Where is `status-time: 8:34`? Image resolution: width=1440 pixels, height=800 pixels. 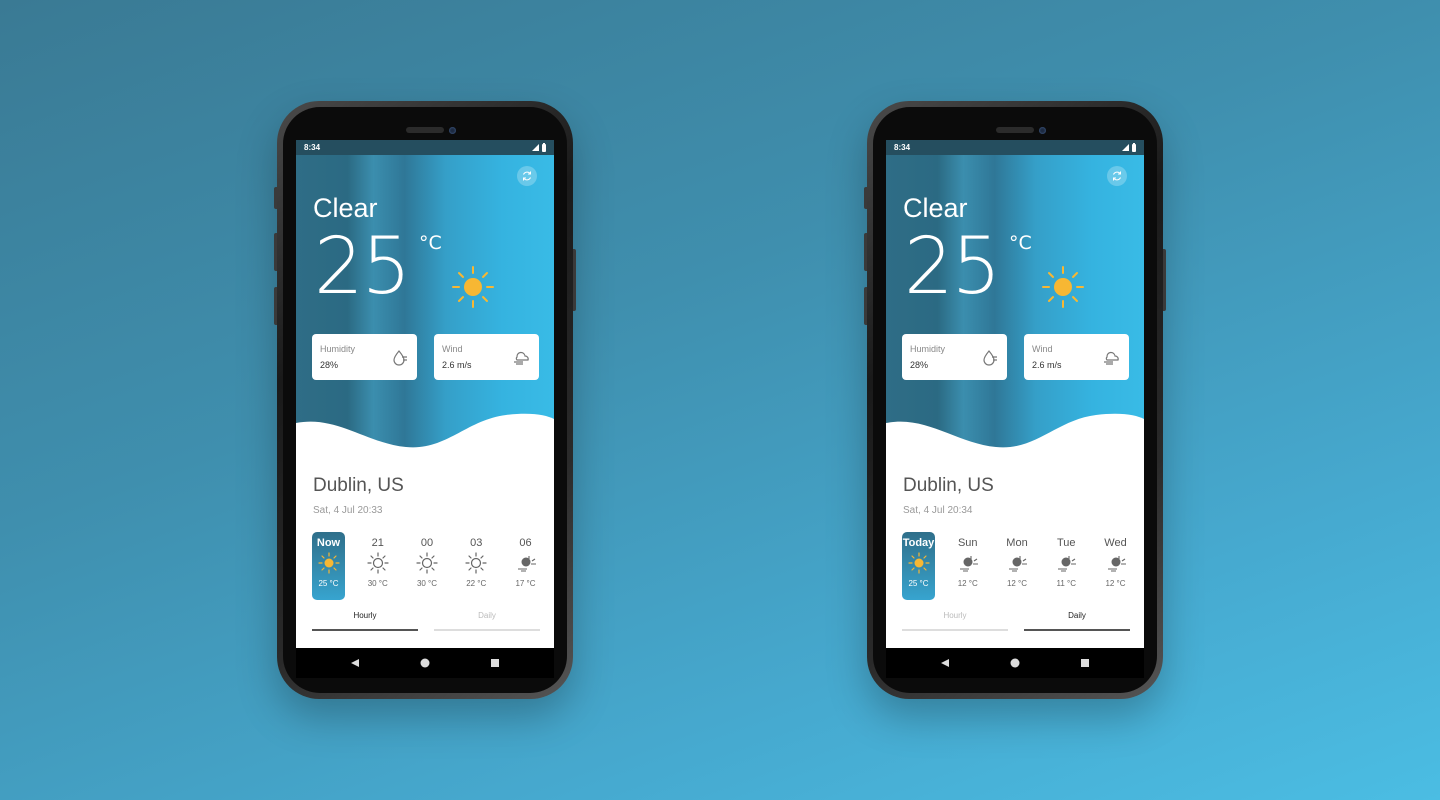 status-time: 8:34 is located at coordinates (902, 147).